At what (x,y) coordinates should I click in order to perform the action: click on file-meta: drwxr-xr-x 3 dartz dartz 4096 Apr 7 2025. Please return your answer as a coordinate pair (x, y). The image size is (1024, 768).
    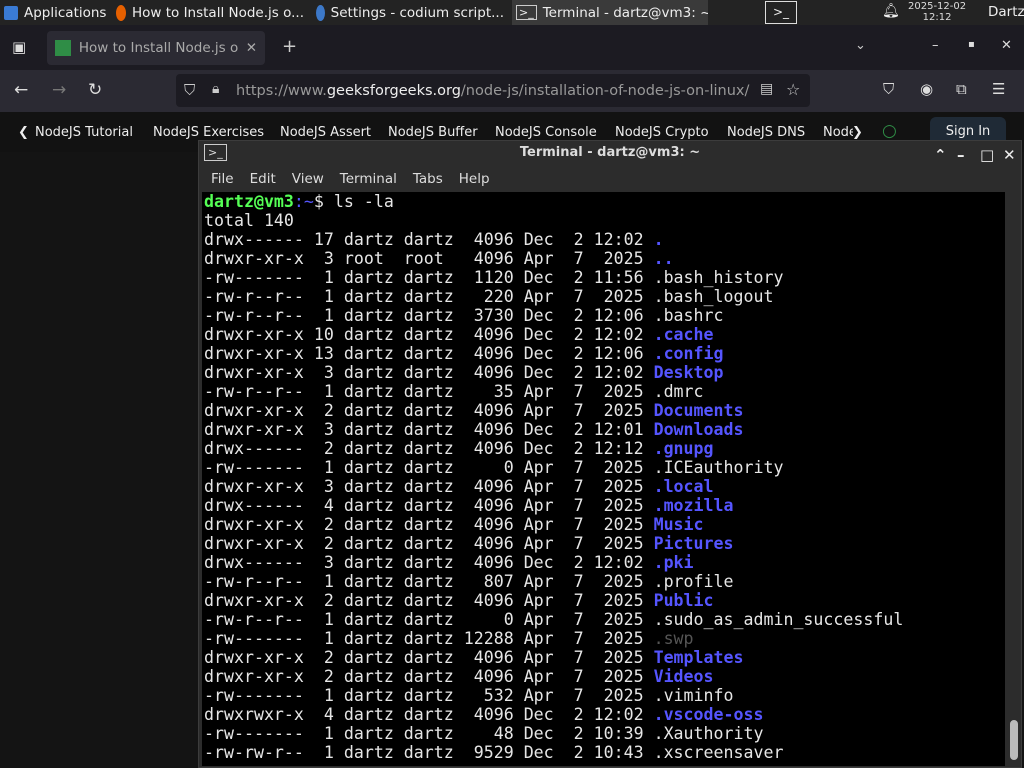
    Looking at the image, I should click on (429, 486).